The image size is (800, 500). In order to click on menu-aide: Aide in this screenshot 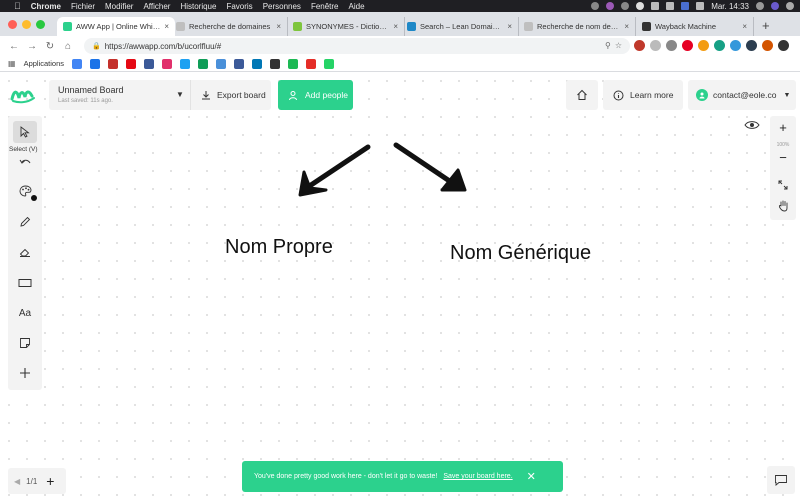, I will do `click(357, 6)`.